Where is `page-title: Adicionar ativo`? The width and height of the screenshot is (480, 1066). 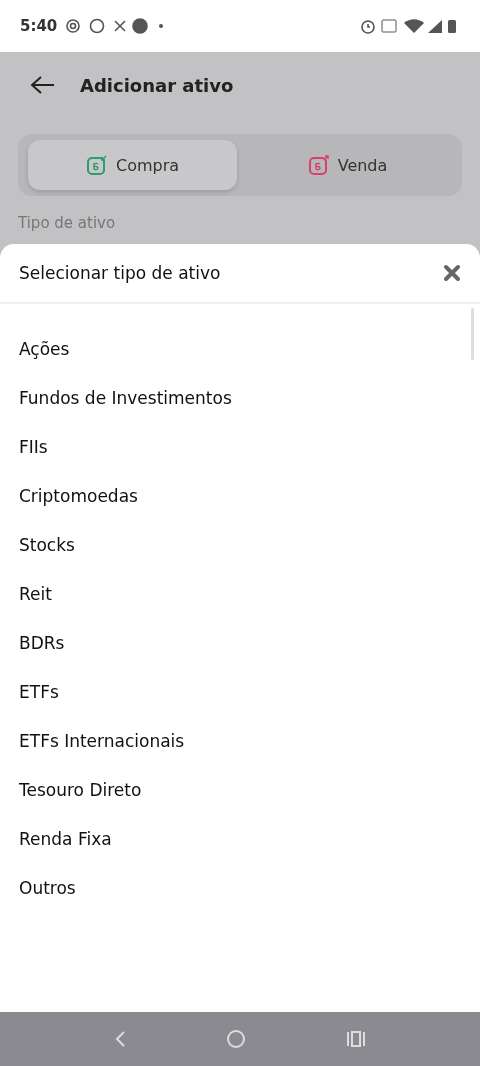 page-title: Adicionar ativo is located at coordinates (157, 85).